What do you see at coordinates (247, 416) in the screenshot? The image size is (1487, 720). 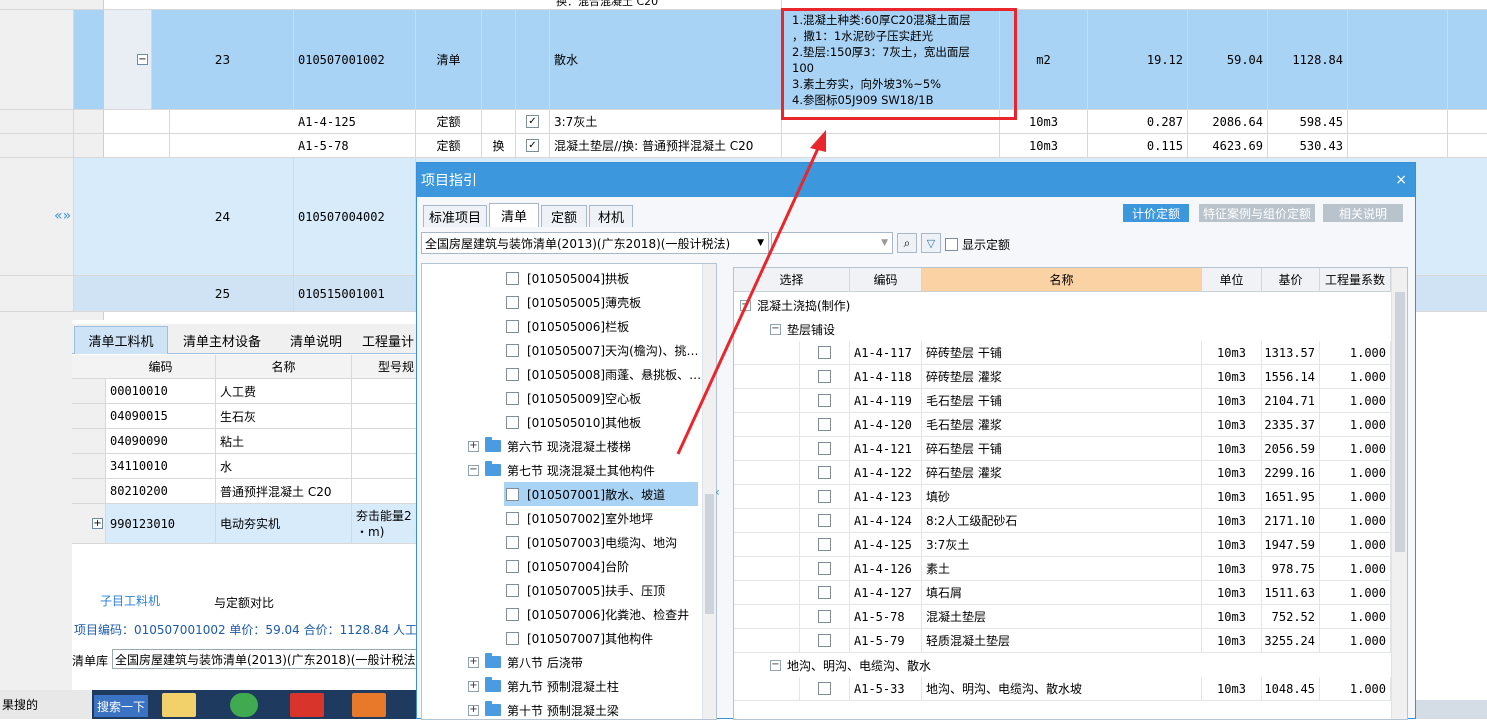 I see `material-row: 04090015 生石灰` at bounding box center [247, 416].